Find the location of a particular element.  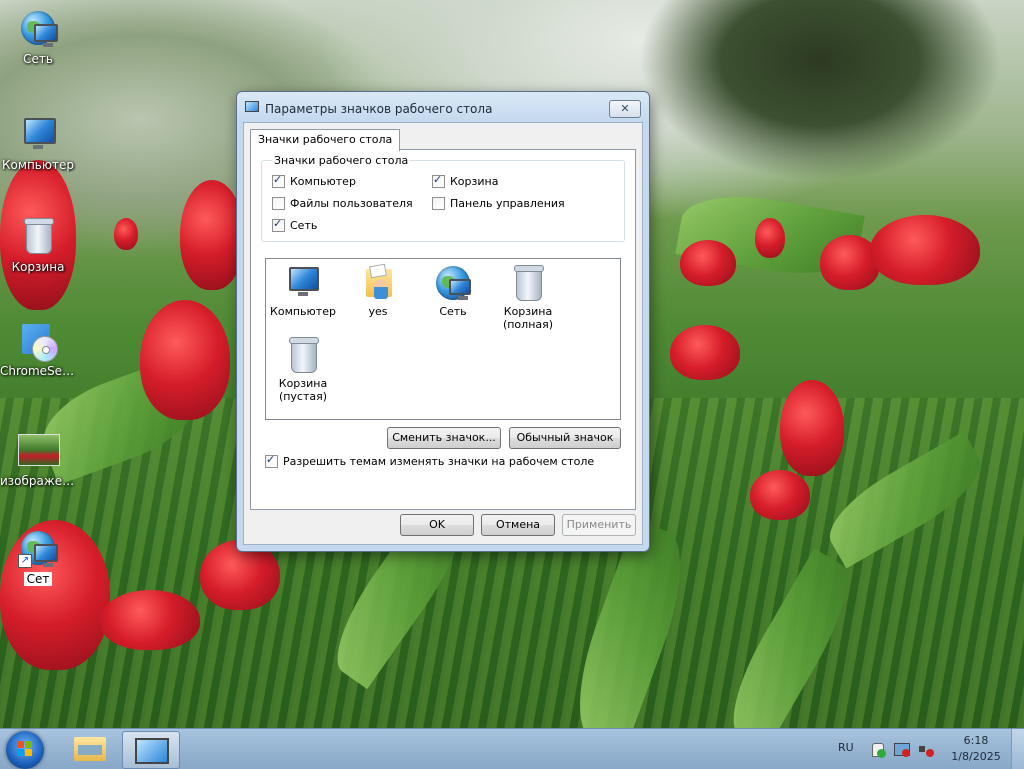

list-item-label: Сеть is located at coordinates (453, 311).